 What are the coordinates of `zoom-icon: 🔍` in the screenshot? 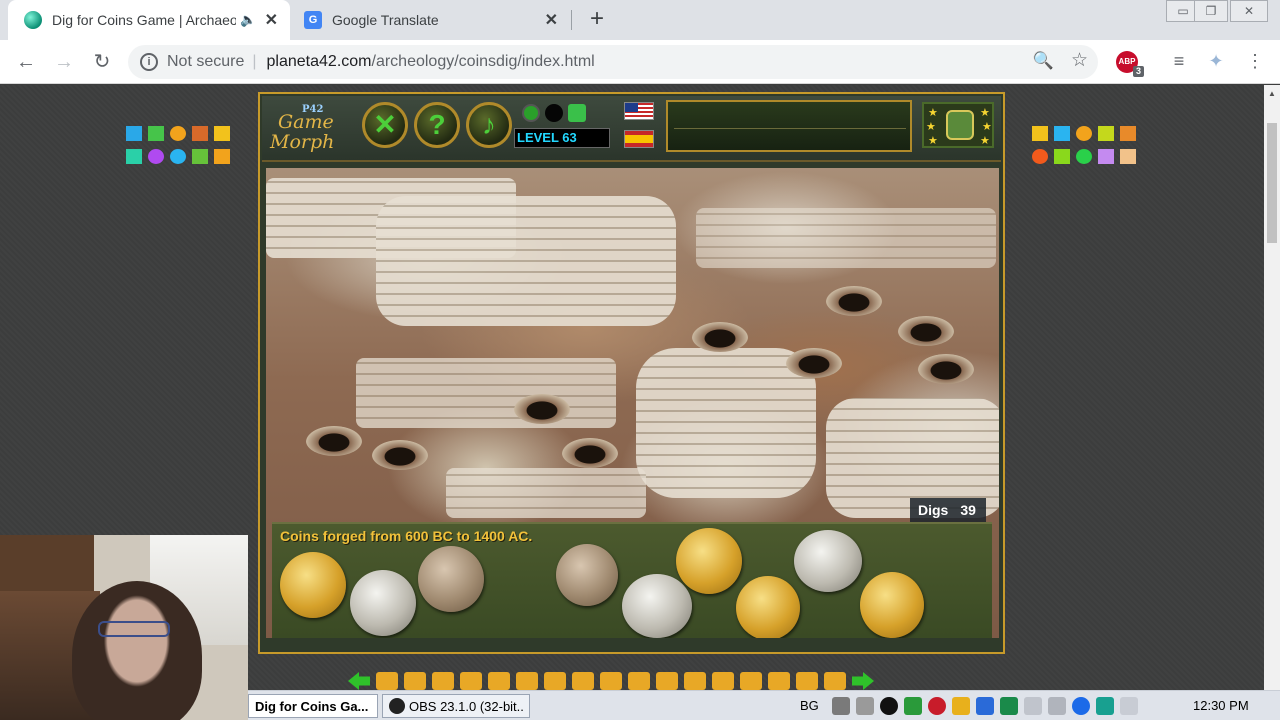 It's located at (1043, 61).